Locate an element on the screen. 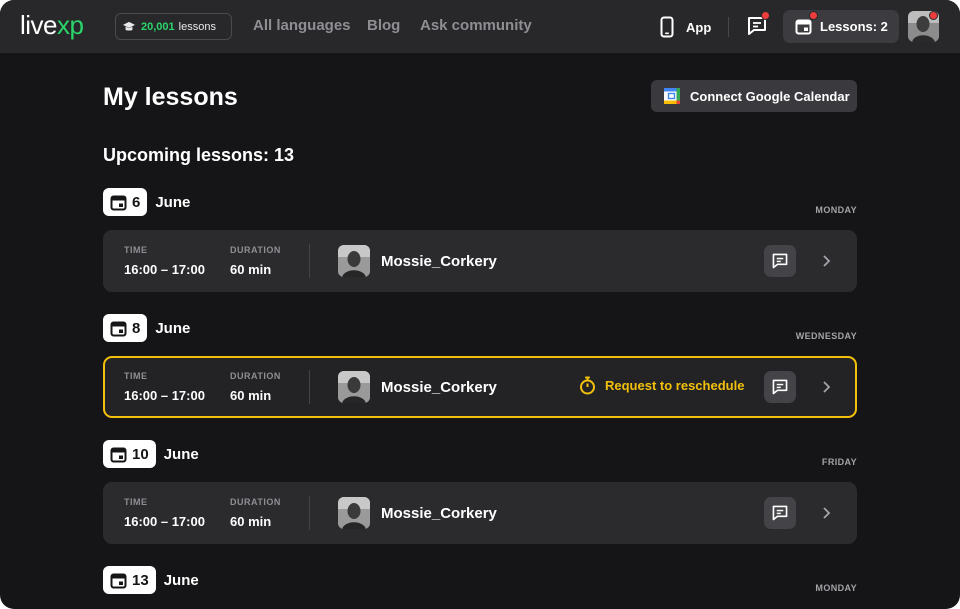 Image resolution: width=960 pixels, height=609 pixels. reschedule-request-status: Request to reschedule is located at coordinates (661, 385).